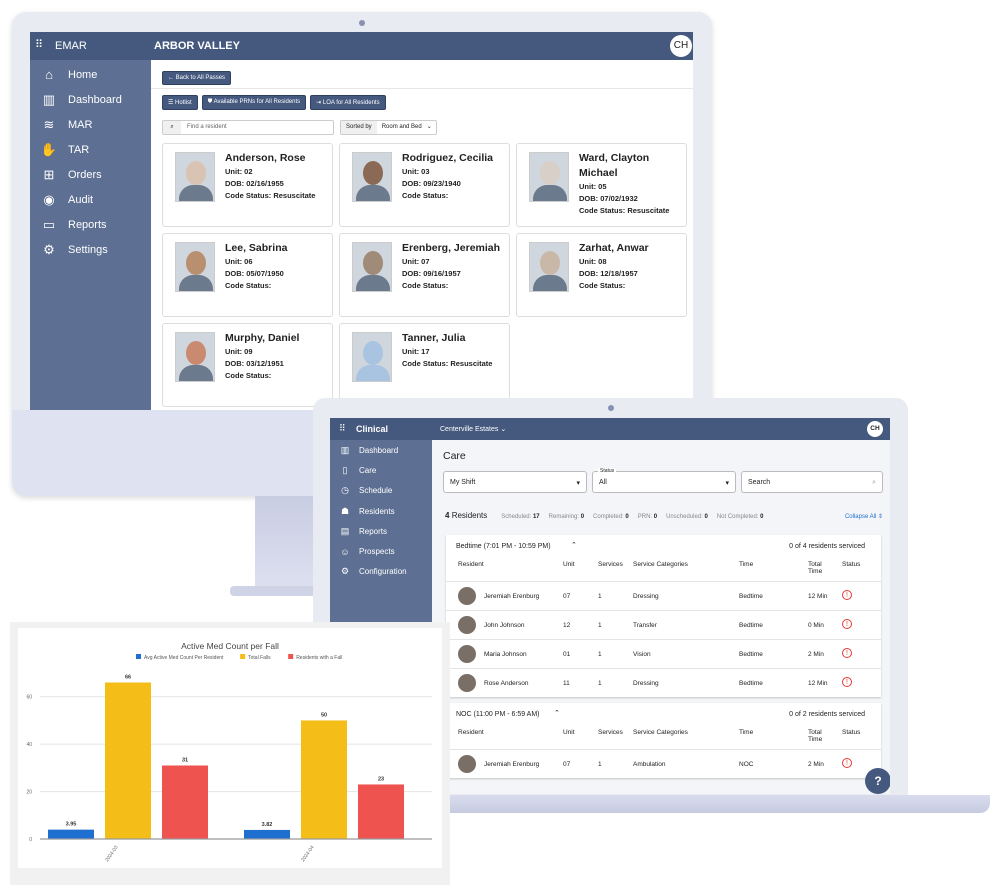 The image size is (1000, 896). Describe the element at coordinates (664, 480) in the screenshot. I see `status-select: Status All ▾` at that location.